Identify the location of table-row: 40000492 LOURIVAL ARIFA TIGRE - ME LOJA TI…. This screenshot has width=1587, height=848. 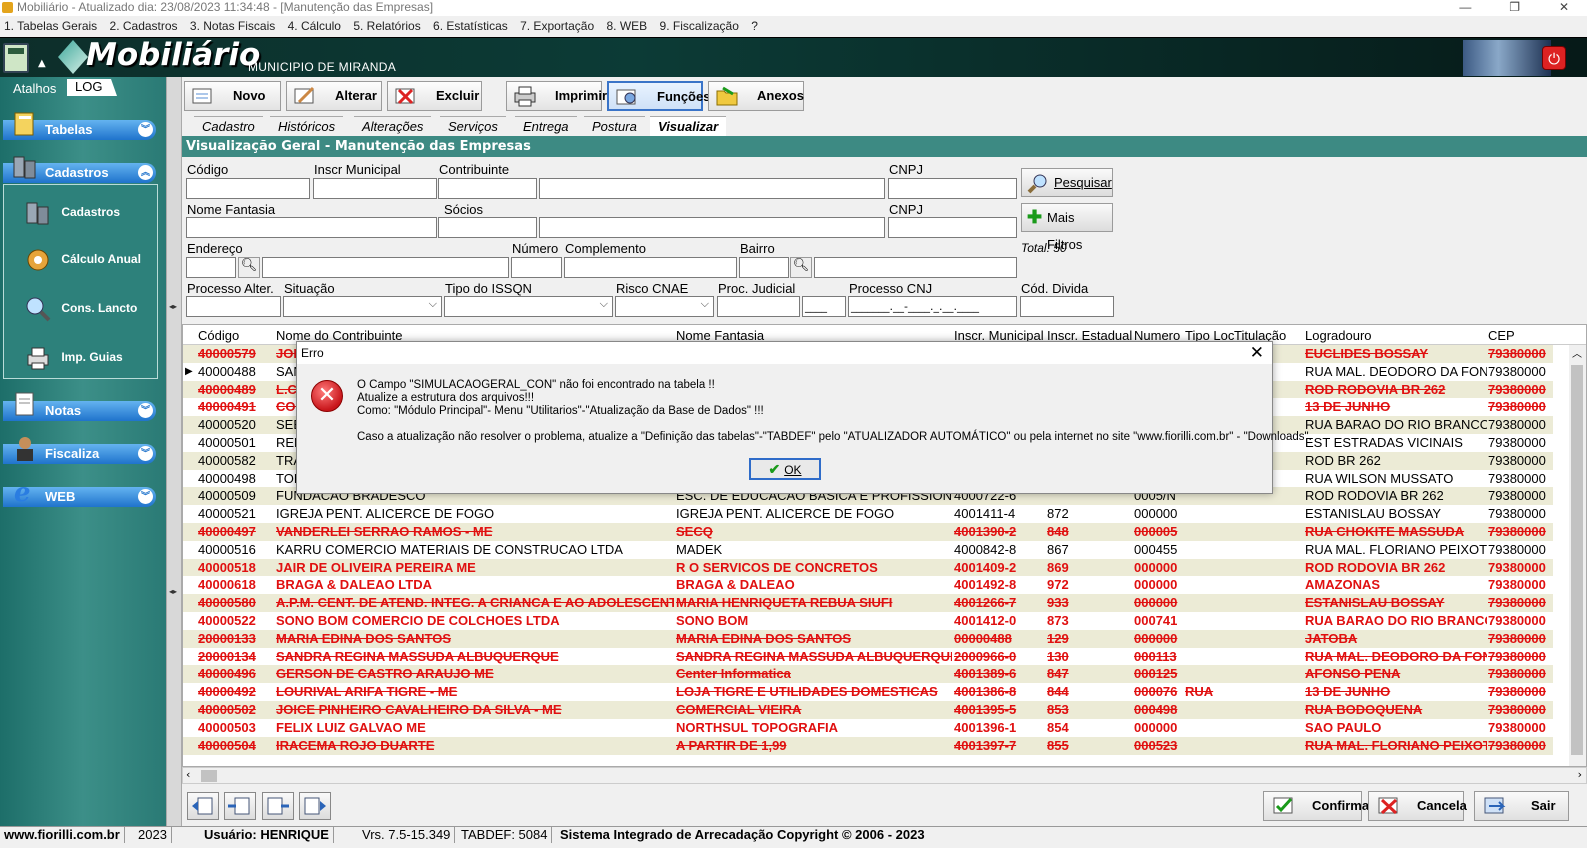
(868, 692).